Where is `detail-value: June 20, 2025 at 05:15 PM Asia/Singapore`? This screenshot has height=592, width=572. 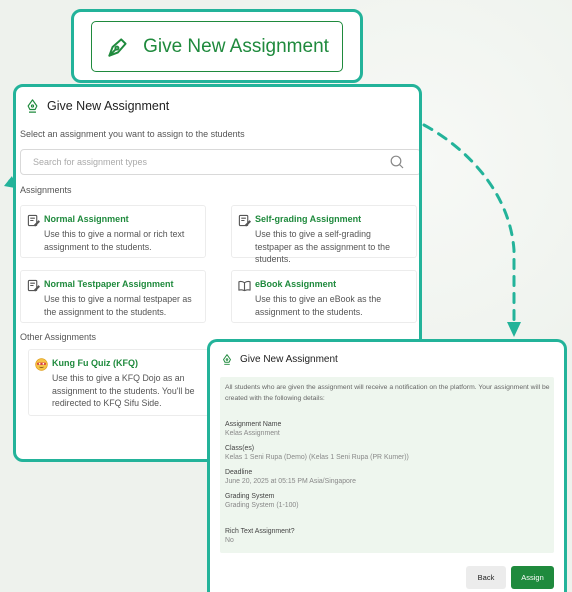 detail-value: June 20, 2025 at 05:15 PM Asia/Singapore is located at coordinates (291, 481).